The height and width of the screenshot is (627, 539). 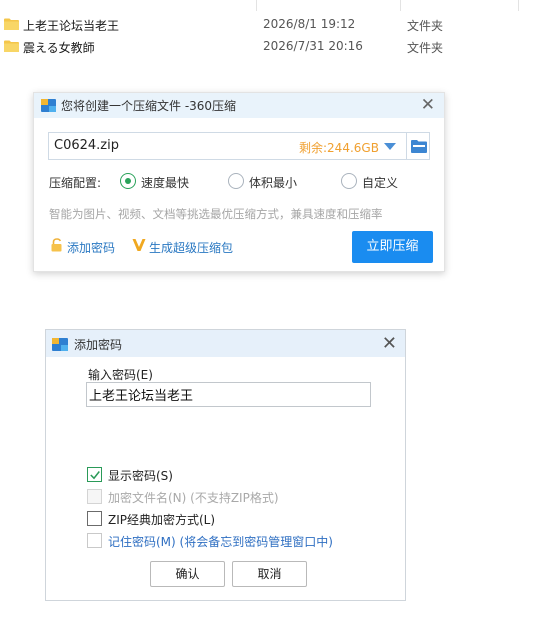 What do you see at coordinates (339, 148) in the screenshot?
I see `free-space-label: 剩余:244.6GB` at bounding box center [339, 148].